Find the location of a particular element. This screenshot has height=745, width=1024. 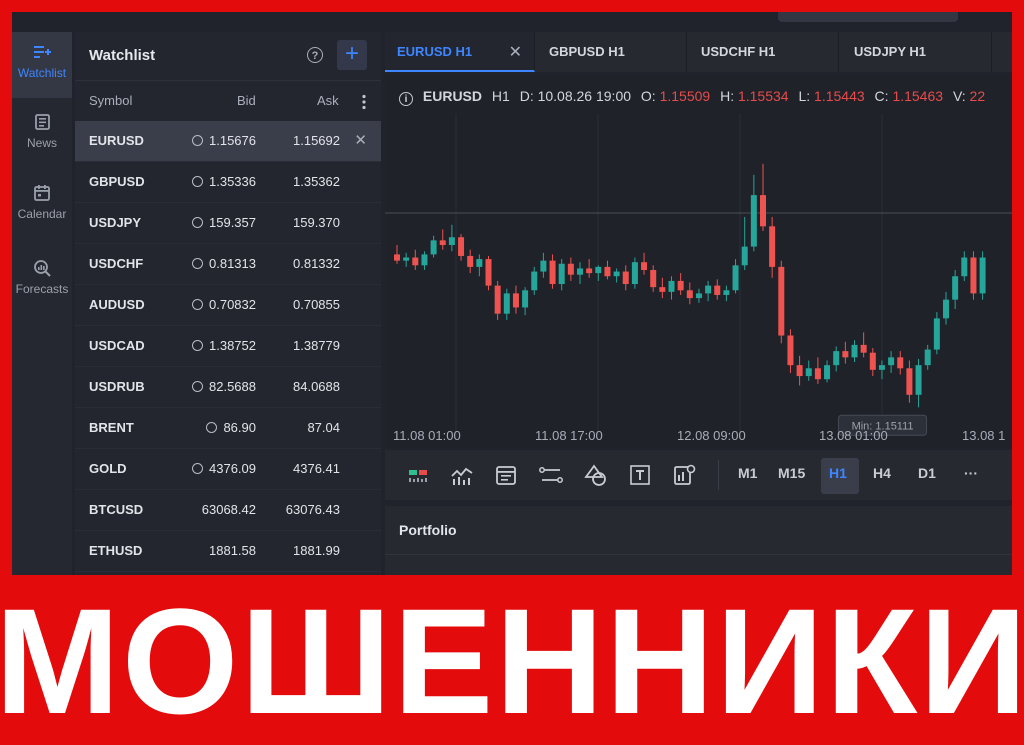

watchlist-row-btcusd: BTCUSD 63068.42 63076.43 is located at coordinates (228, 510).